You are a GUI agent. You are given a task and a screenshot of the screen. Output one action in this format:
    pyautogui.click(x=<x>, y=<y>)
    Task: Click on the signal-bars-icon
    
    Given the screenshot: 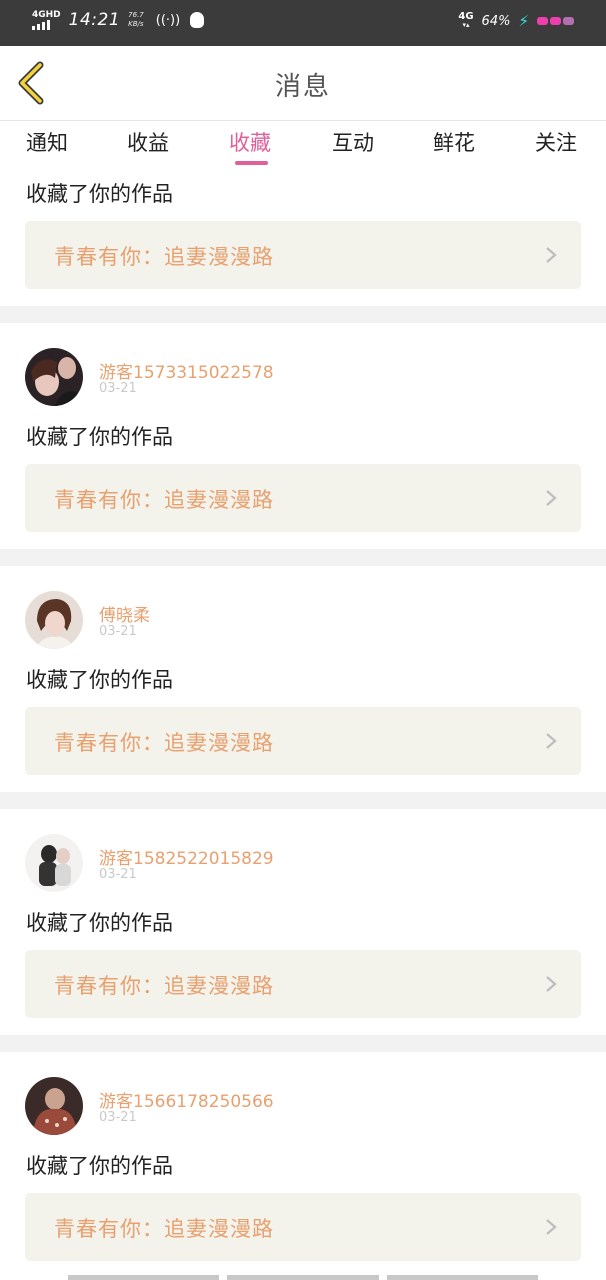 What is the action you would take?
    pyautogui.click(x=41, y=25)
    